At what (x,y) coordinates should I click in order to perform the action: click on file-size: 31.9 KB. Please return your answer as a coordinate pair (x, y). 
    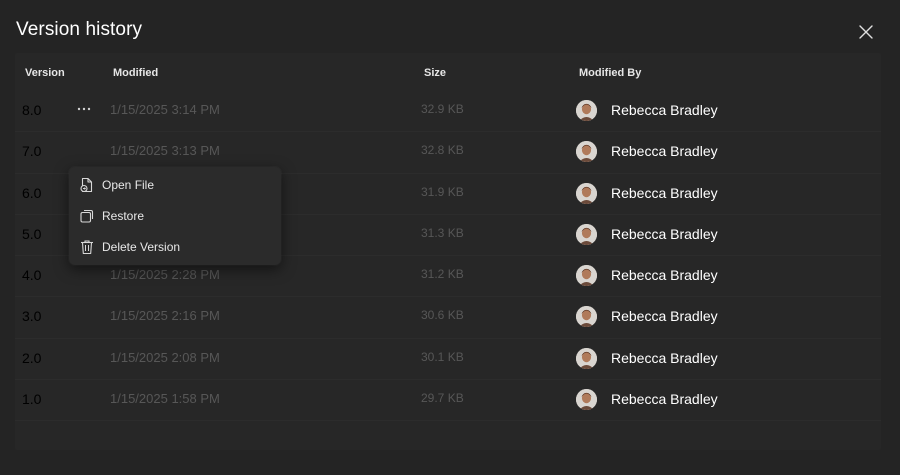
    Looking at the image, I should click on (442, 191).